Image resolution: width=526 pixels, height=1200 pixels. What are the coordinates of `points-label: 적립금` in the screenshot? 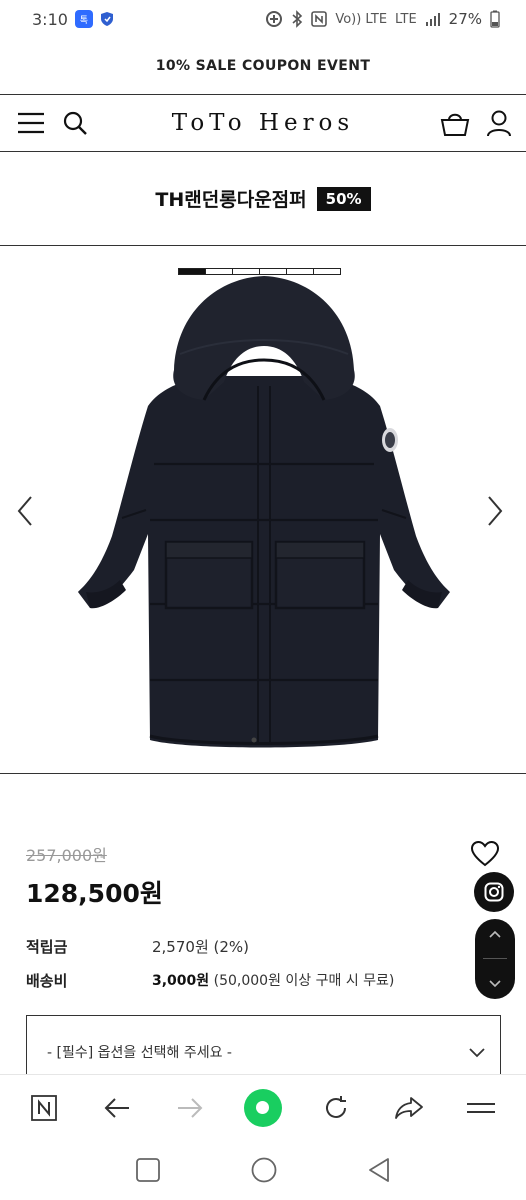 It's located at (47, 947).